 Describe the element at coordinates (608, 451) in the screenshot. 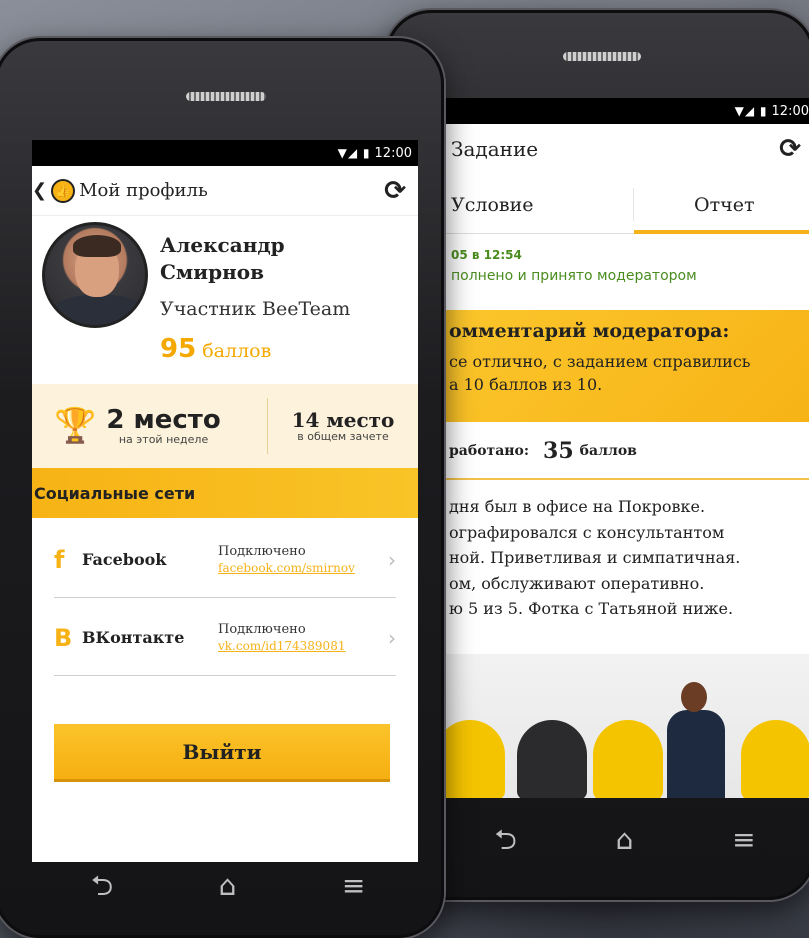

I see `earned-unit: баллов` at that location.